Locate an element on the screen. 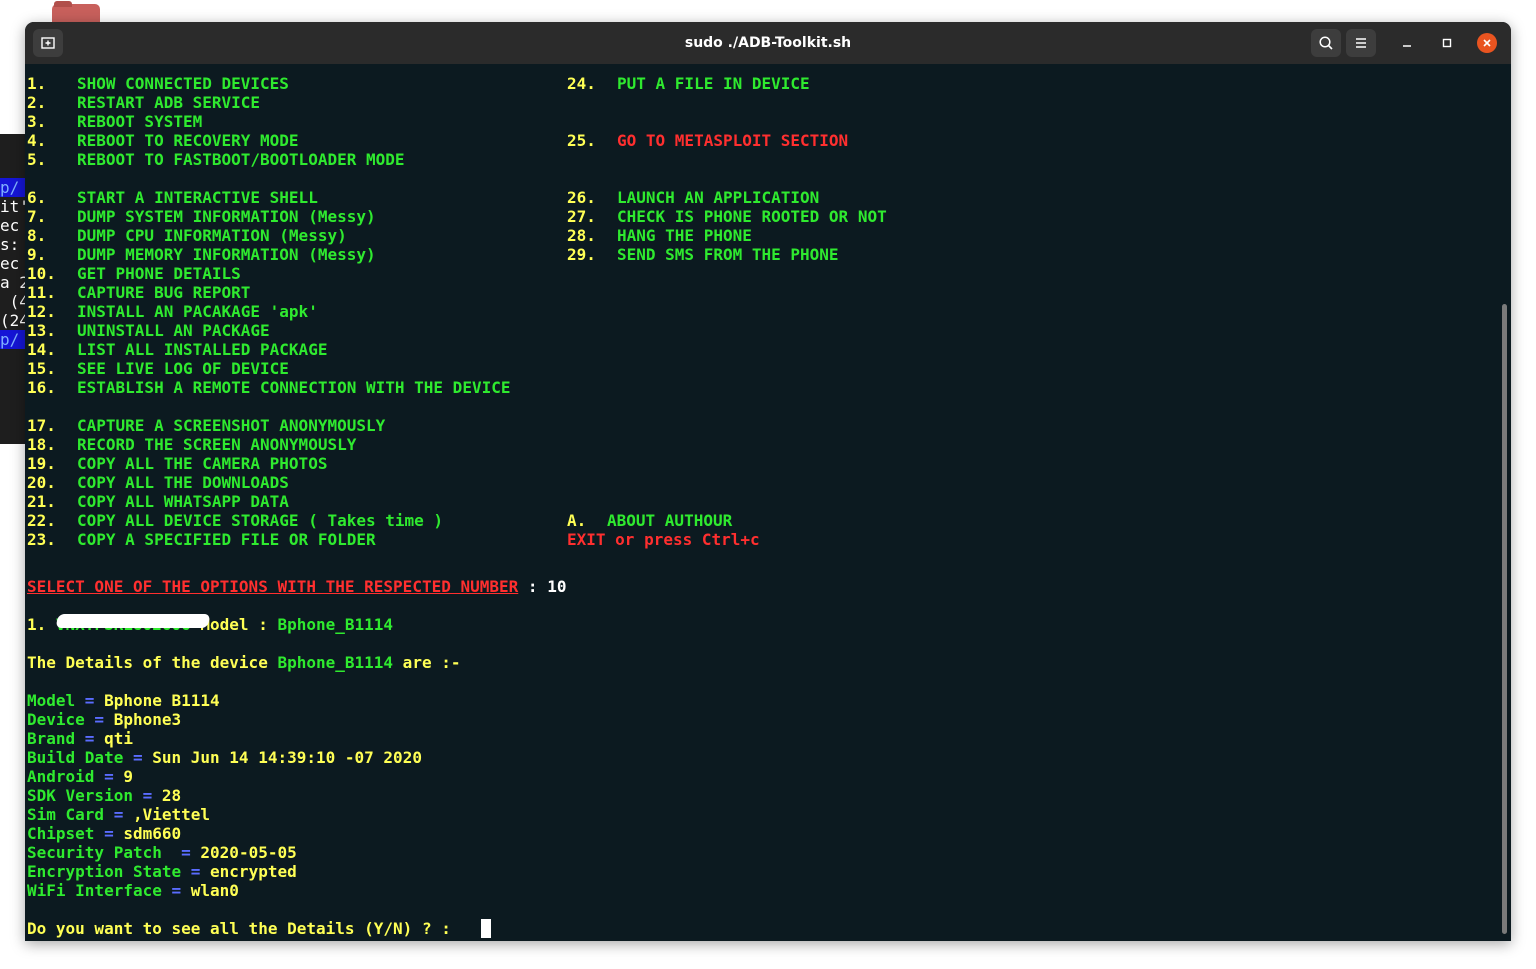  menu-option-label: DUMP CPU INFORMATION (Messy) is located at coordinates (212, 235).